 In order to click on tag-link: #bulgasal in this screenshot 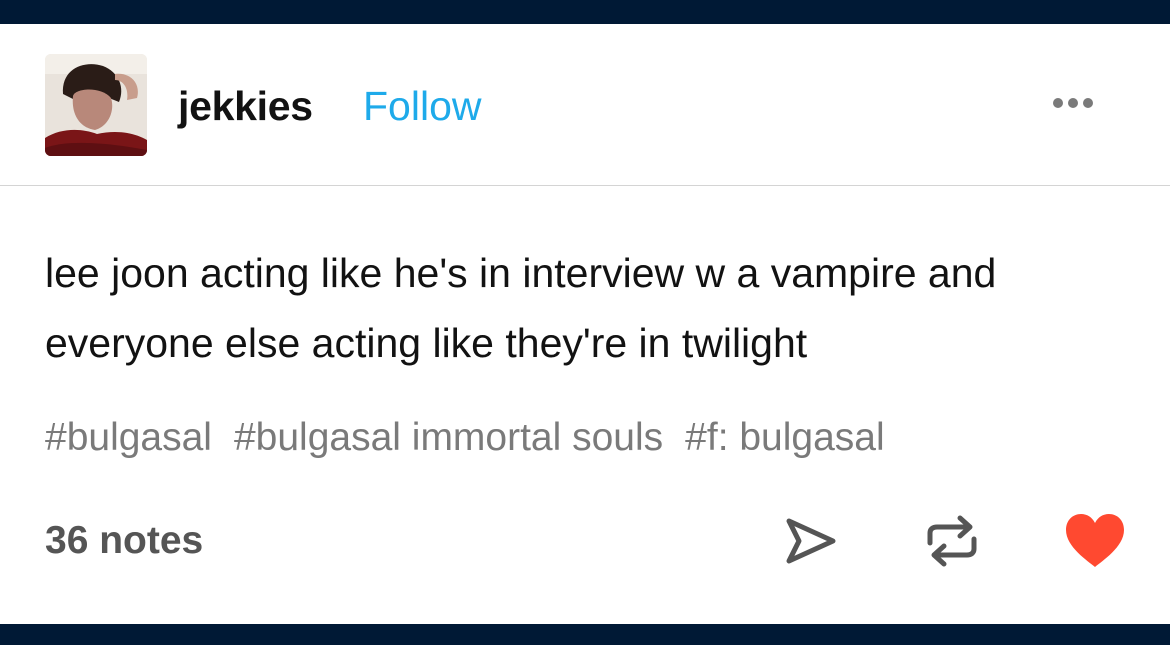, I will do `click(128, 437)`.